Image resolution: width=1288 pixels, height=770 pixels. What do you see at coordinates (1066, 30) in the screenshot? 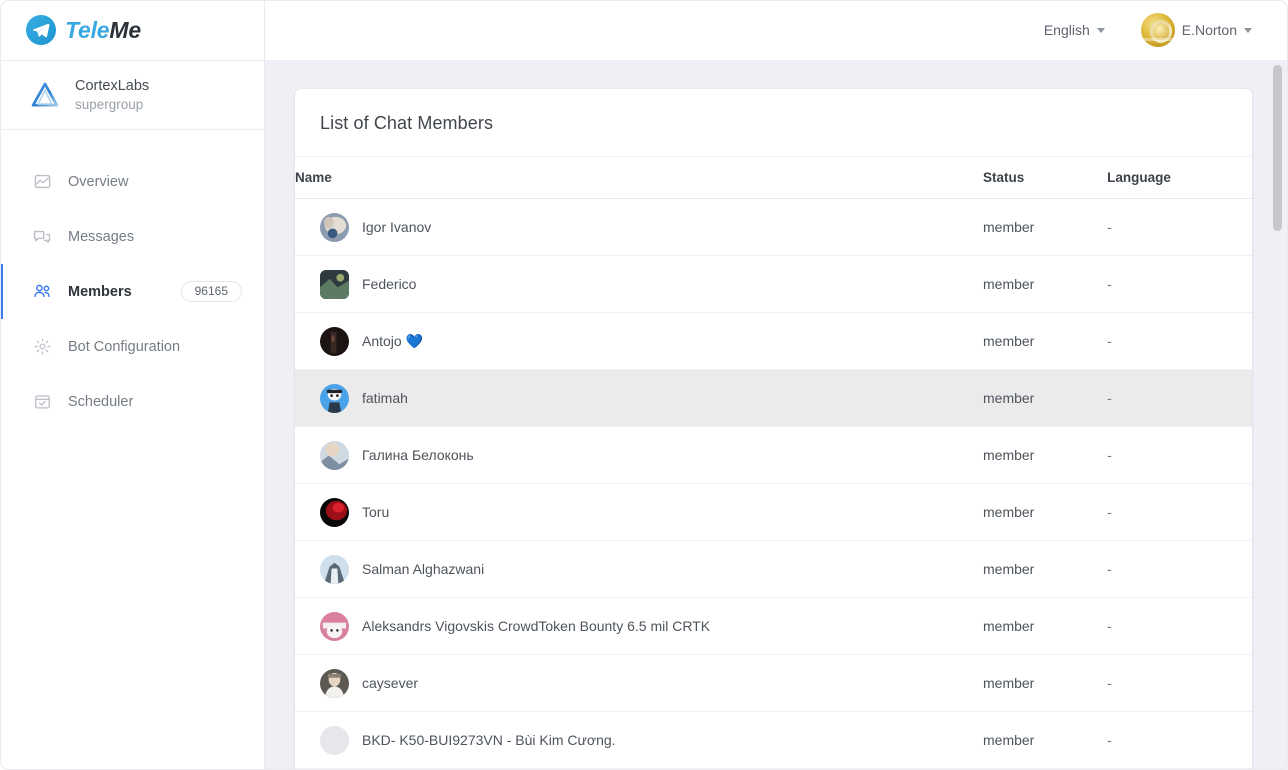
I see `language-label: English` at bounding box center [1066, 30].